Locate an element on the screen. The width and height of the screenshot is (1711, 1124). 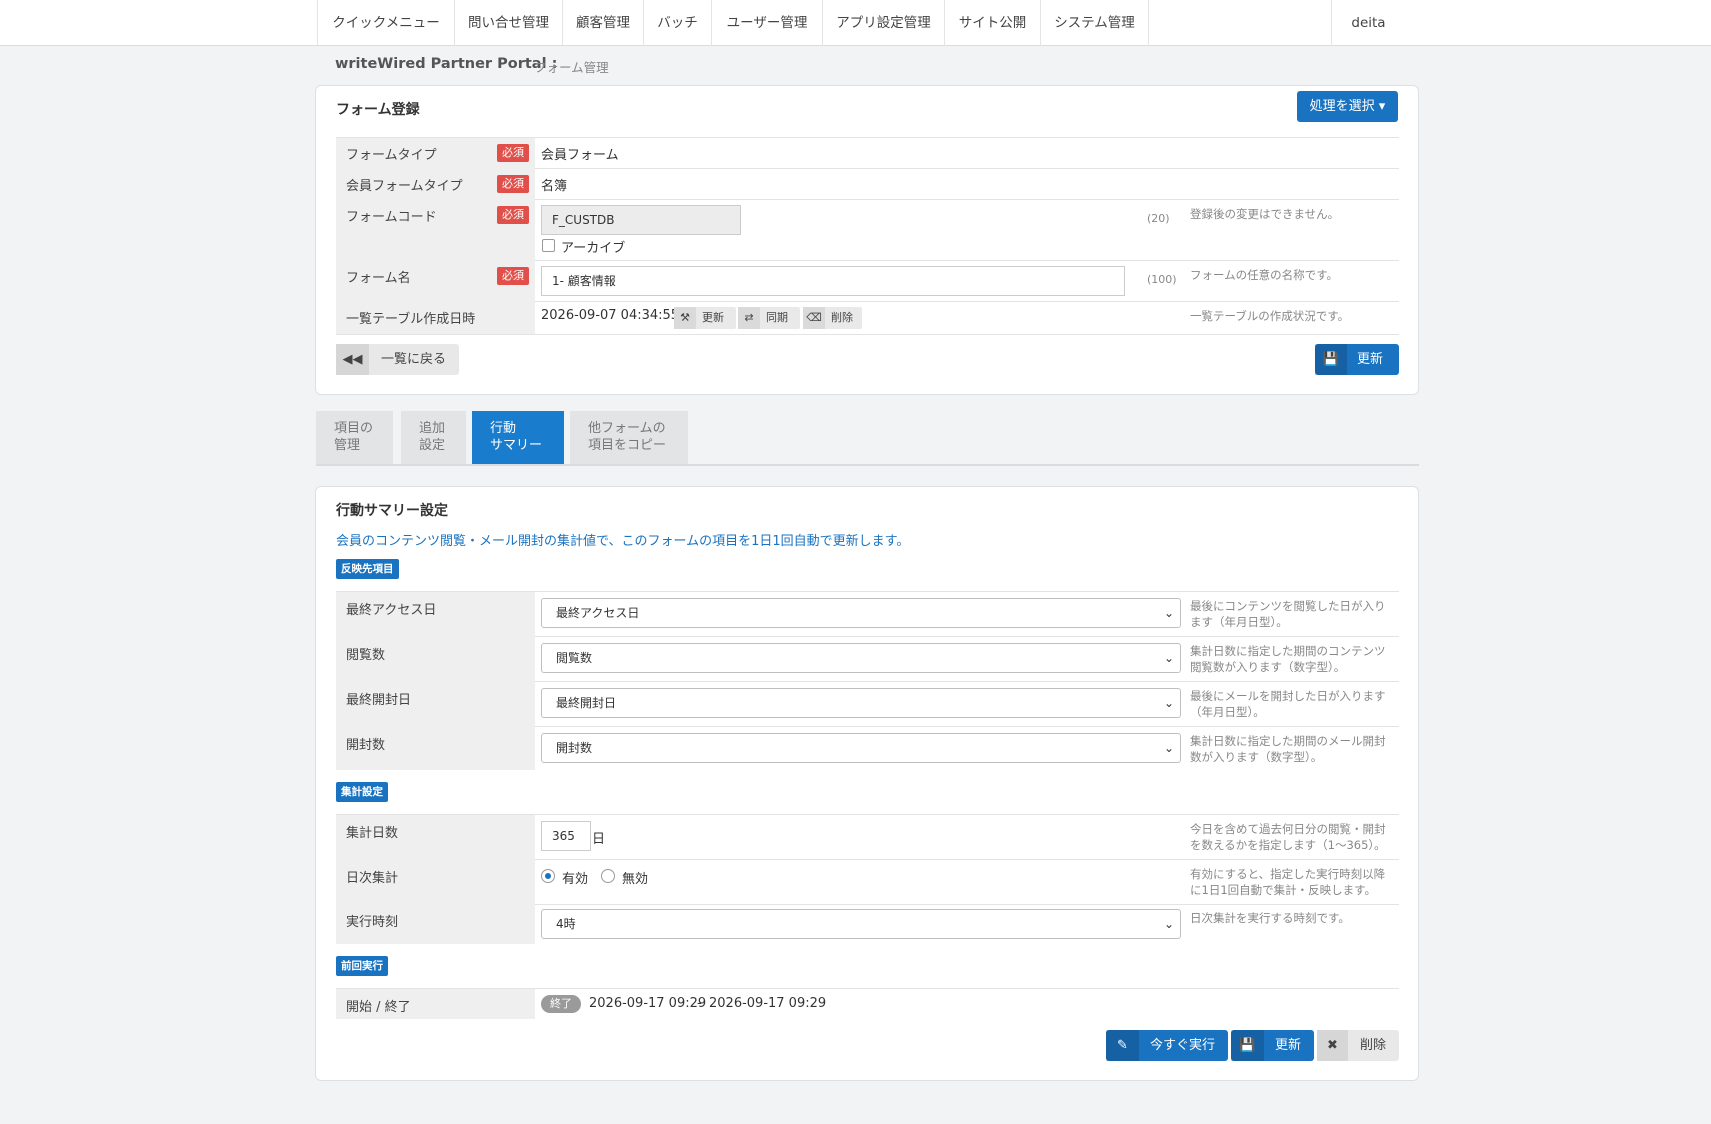
table-update-button: ⚒ 更新 is located at coordinates (705, 318).